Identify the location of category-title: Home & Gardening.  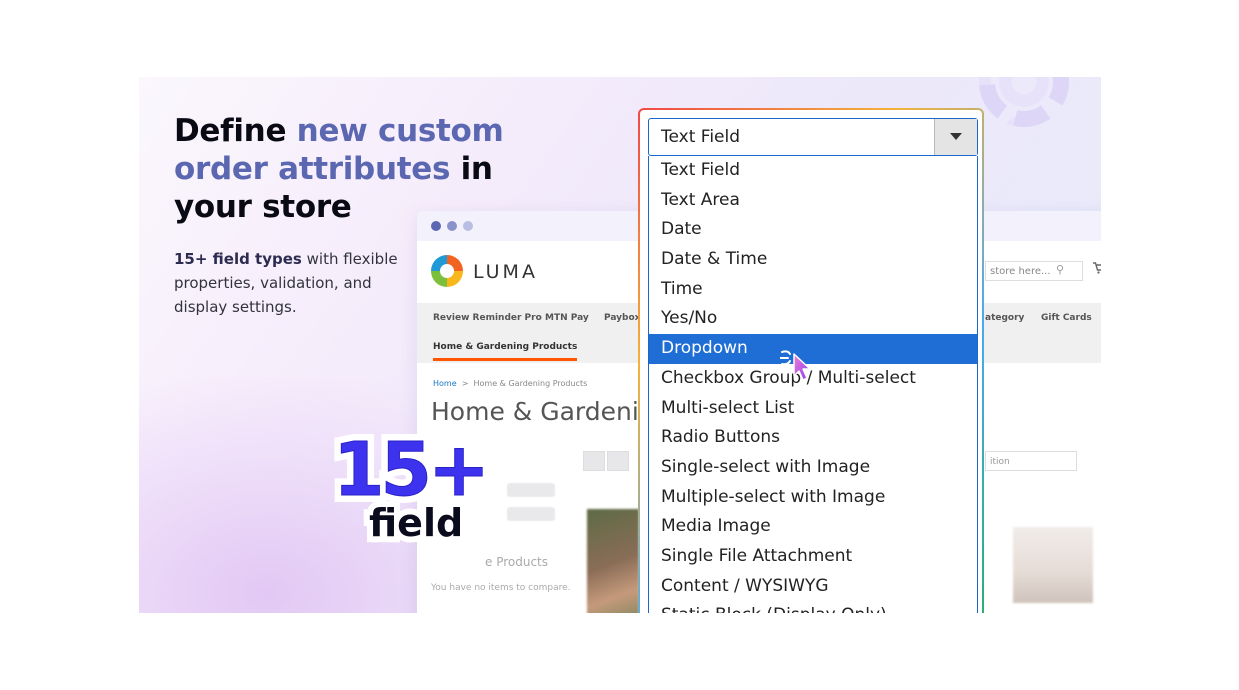
(551, 411).